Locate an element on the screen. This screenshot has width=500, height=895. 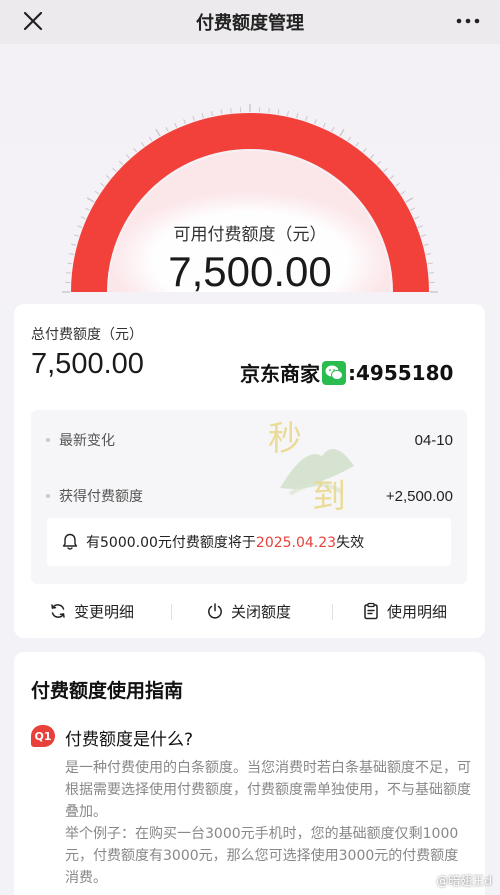
detail-value: +2,500.00 is located at coordinates (419, 496).